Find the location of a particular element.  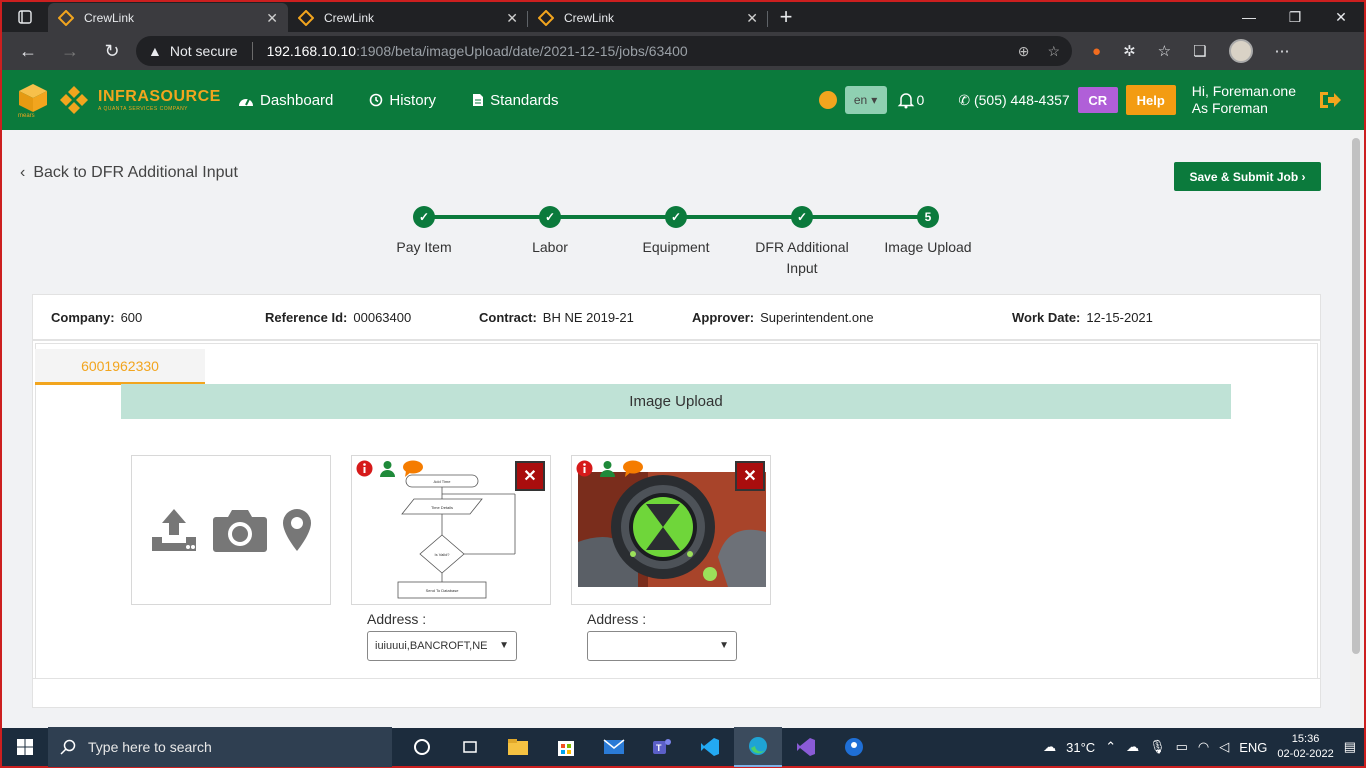

support-phone: ✆ (505) 448-4357 is located at coordinates (1013, 100).